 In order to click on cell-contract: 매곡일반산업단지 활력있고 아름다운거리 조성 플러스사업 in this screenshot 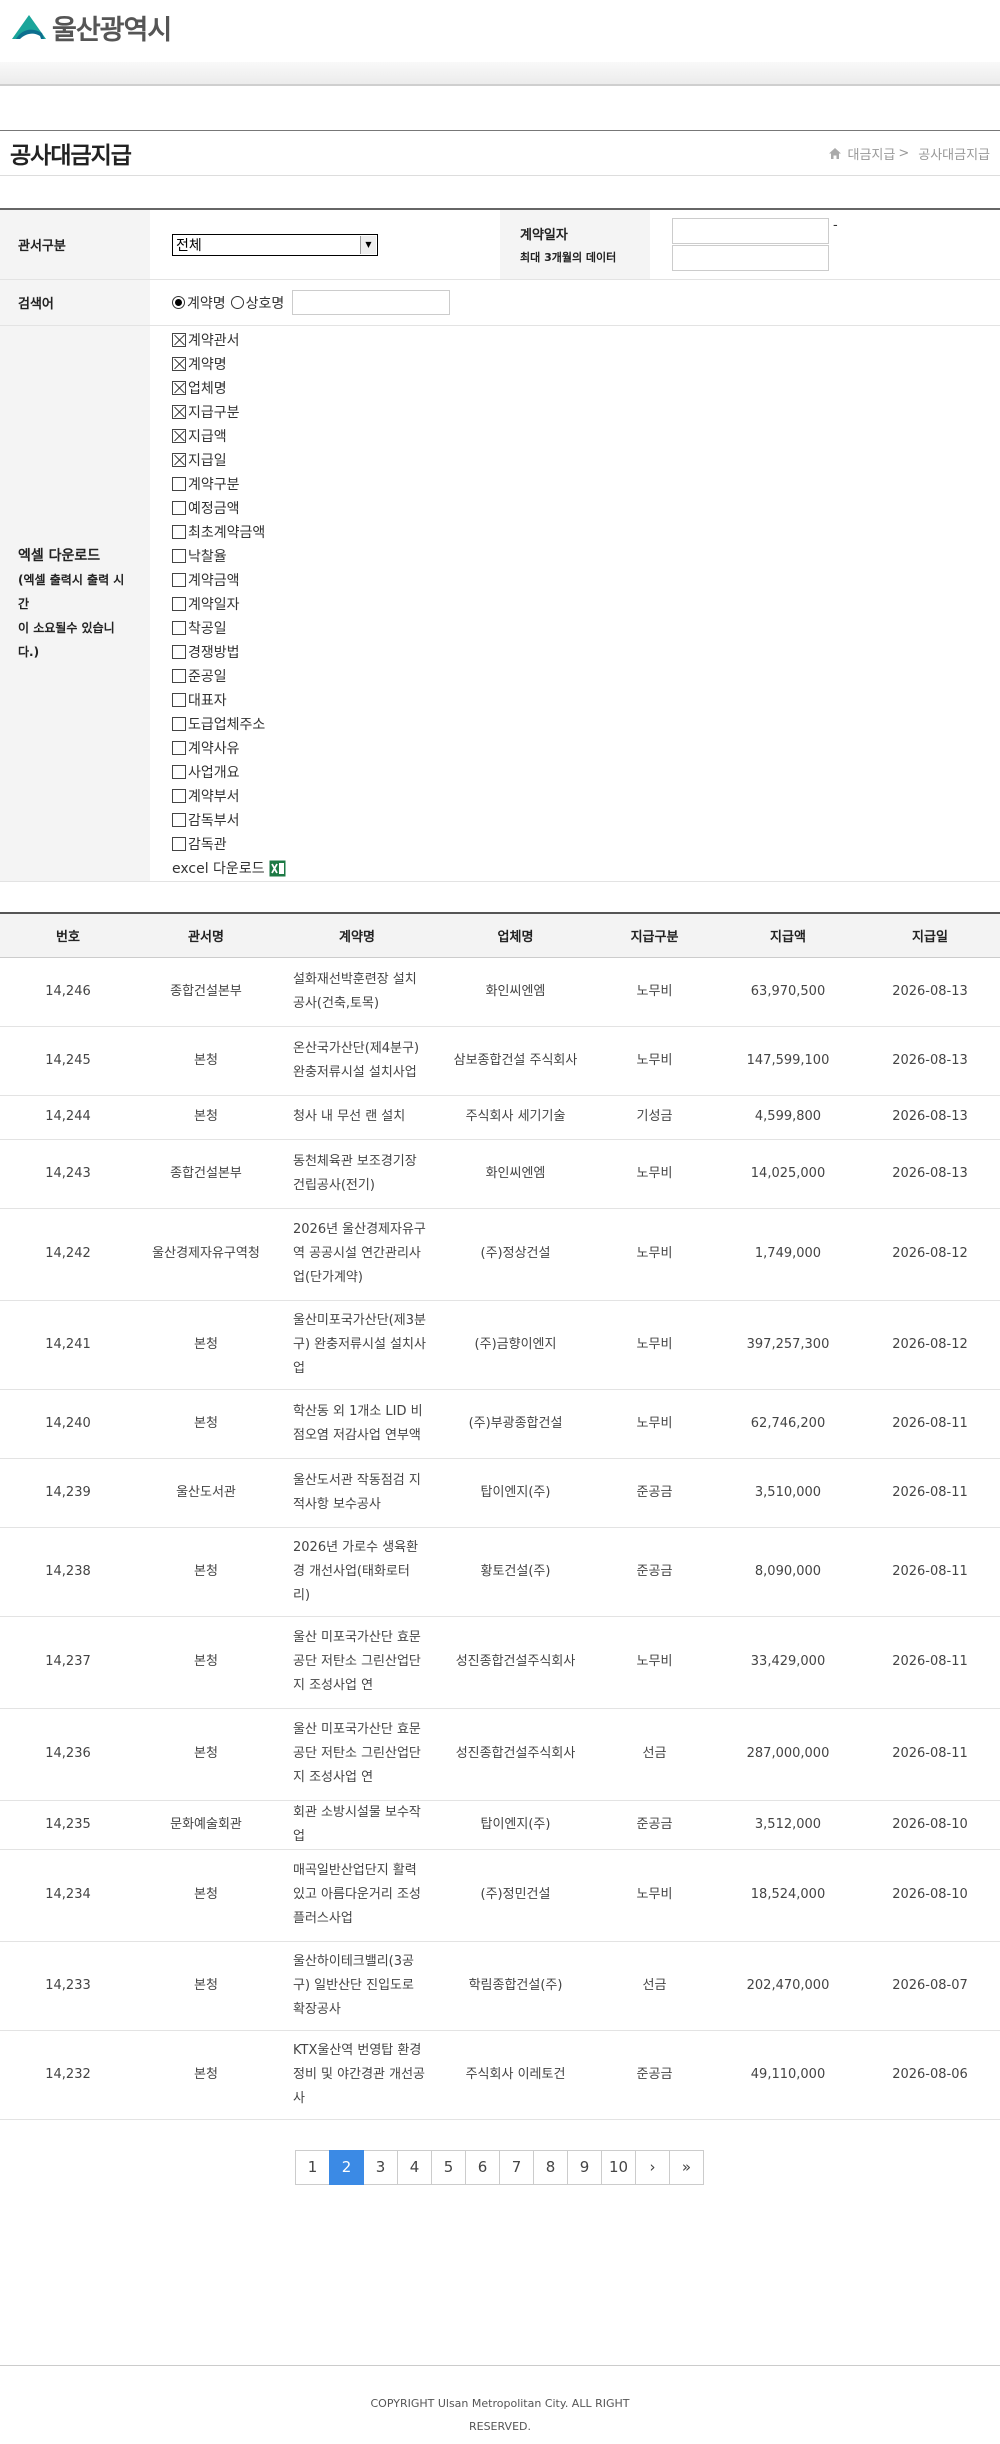, I will do `click(357, 1895)`.